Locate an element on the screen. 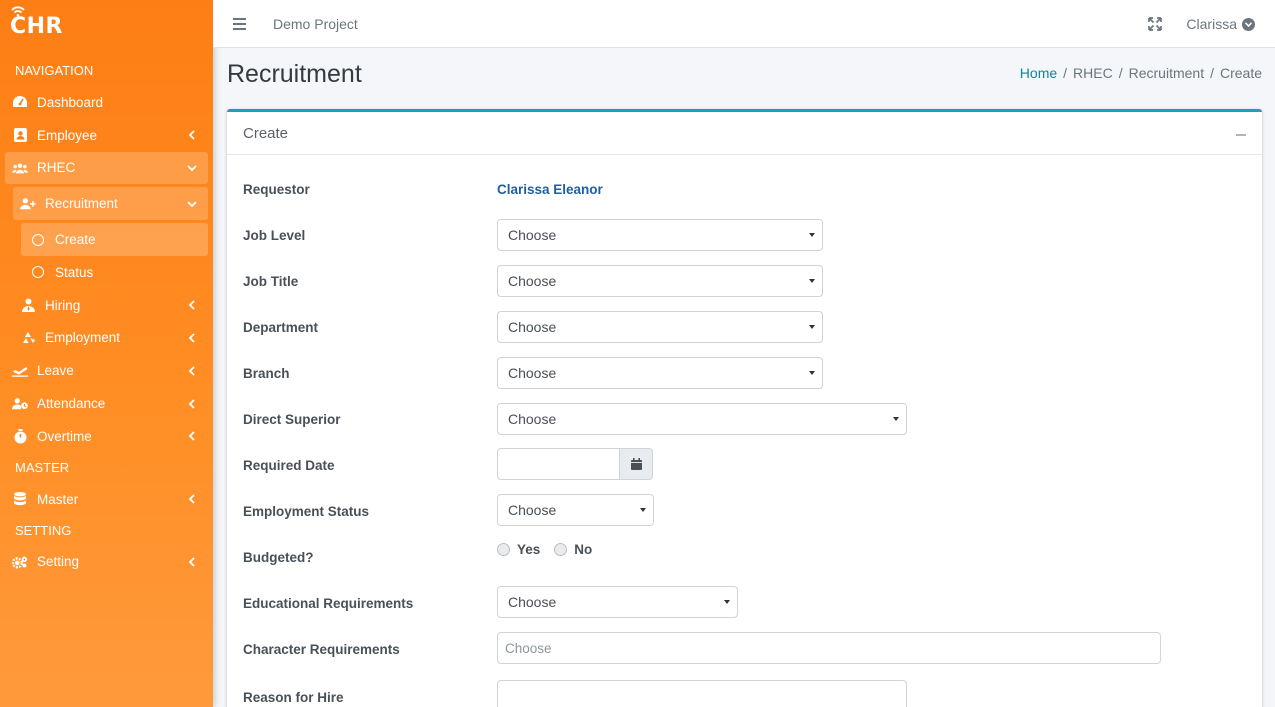  hamburger-menu-icon is located at coordinates (239, 23).